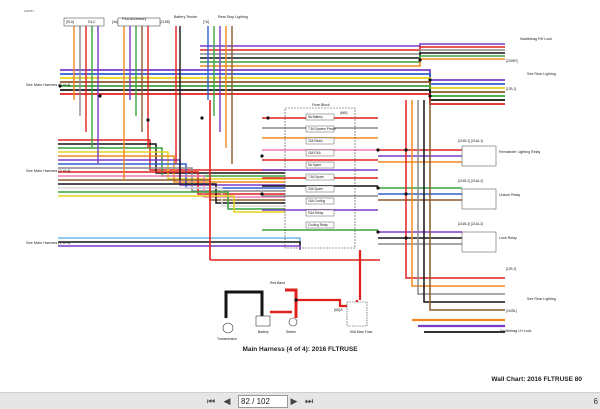 This screenshot has height=409, width=600. What do you see at coordinates (48, 171) in the screenshot?
I see `left-label-3of4: See Main Harness (3 of 4)` at bounding box center [48, 171].